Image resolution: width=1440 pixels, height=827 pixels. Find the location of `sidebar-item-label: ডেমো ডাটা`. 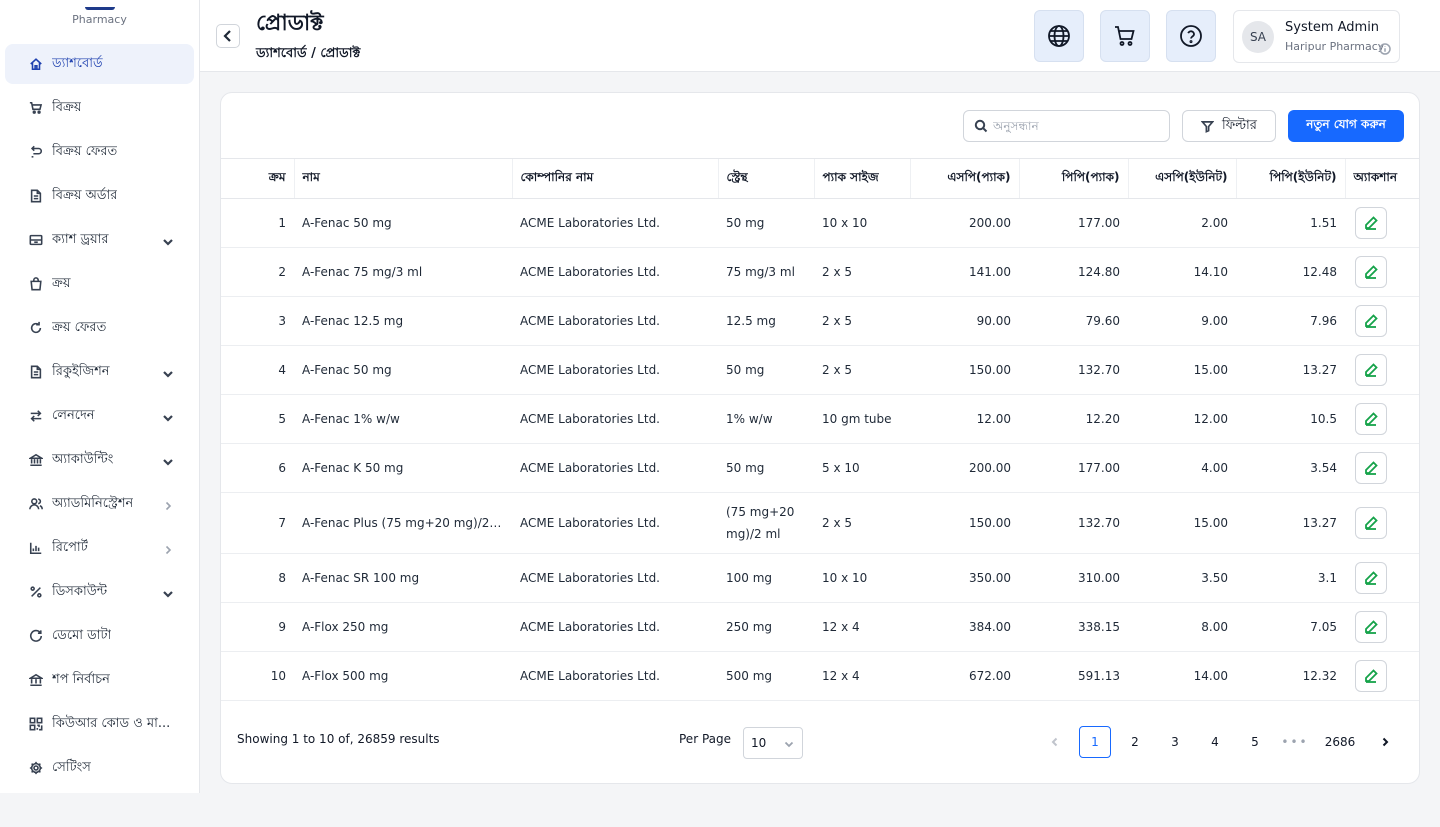

sidebar-item-label: ডেমো ডাটা is located at coordinates (82, 635).